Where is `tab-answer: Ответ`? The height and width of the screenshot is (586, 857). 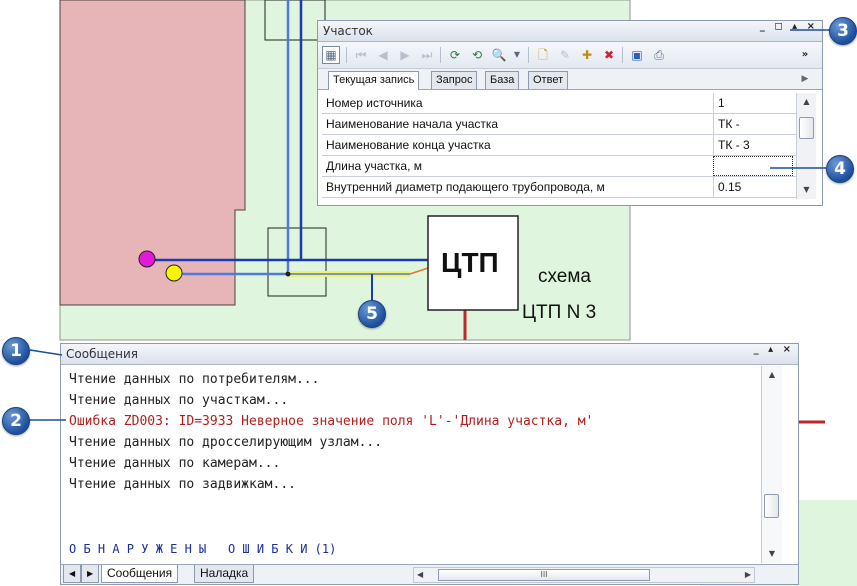 tab-answer: Ответ is located at coordinates (548, 80).